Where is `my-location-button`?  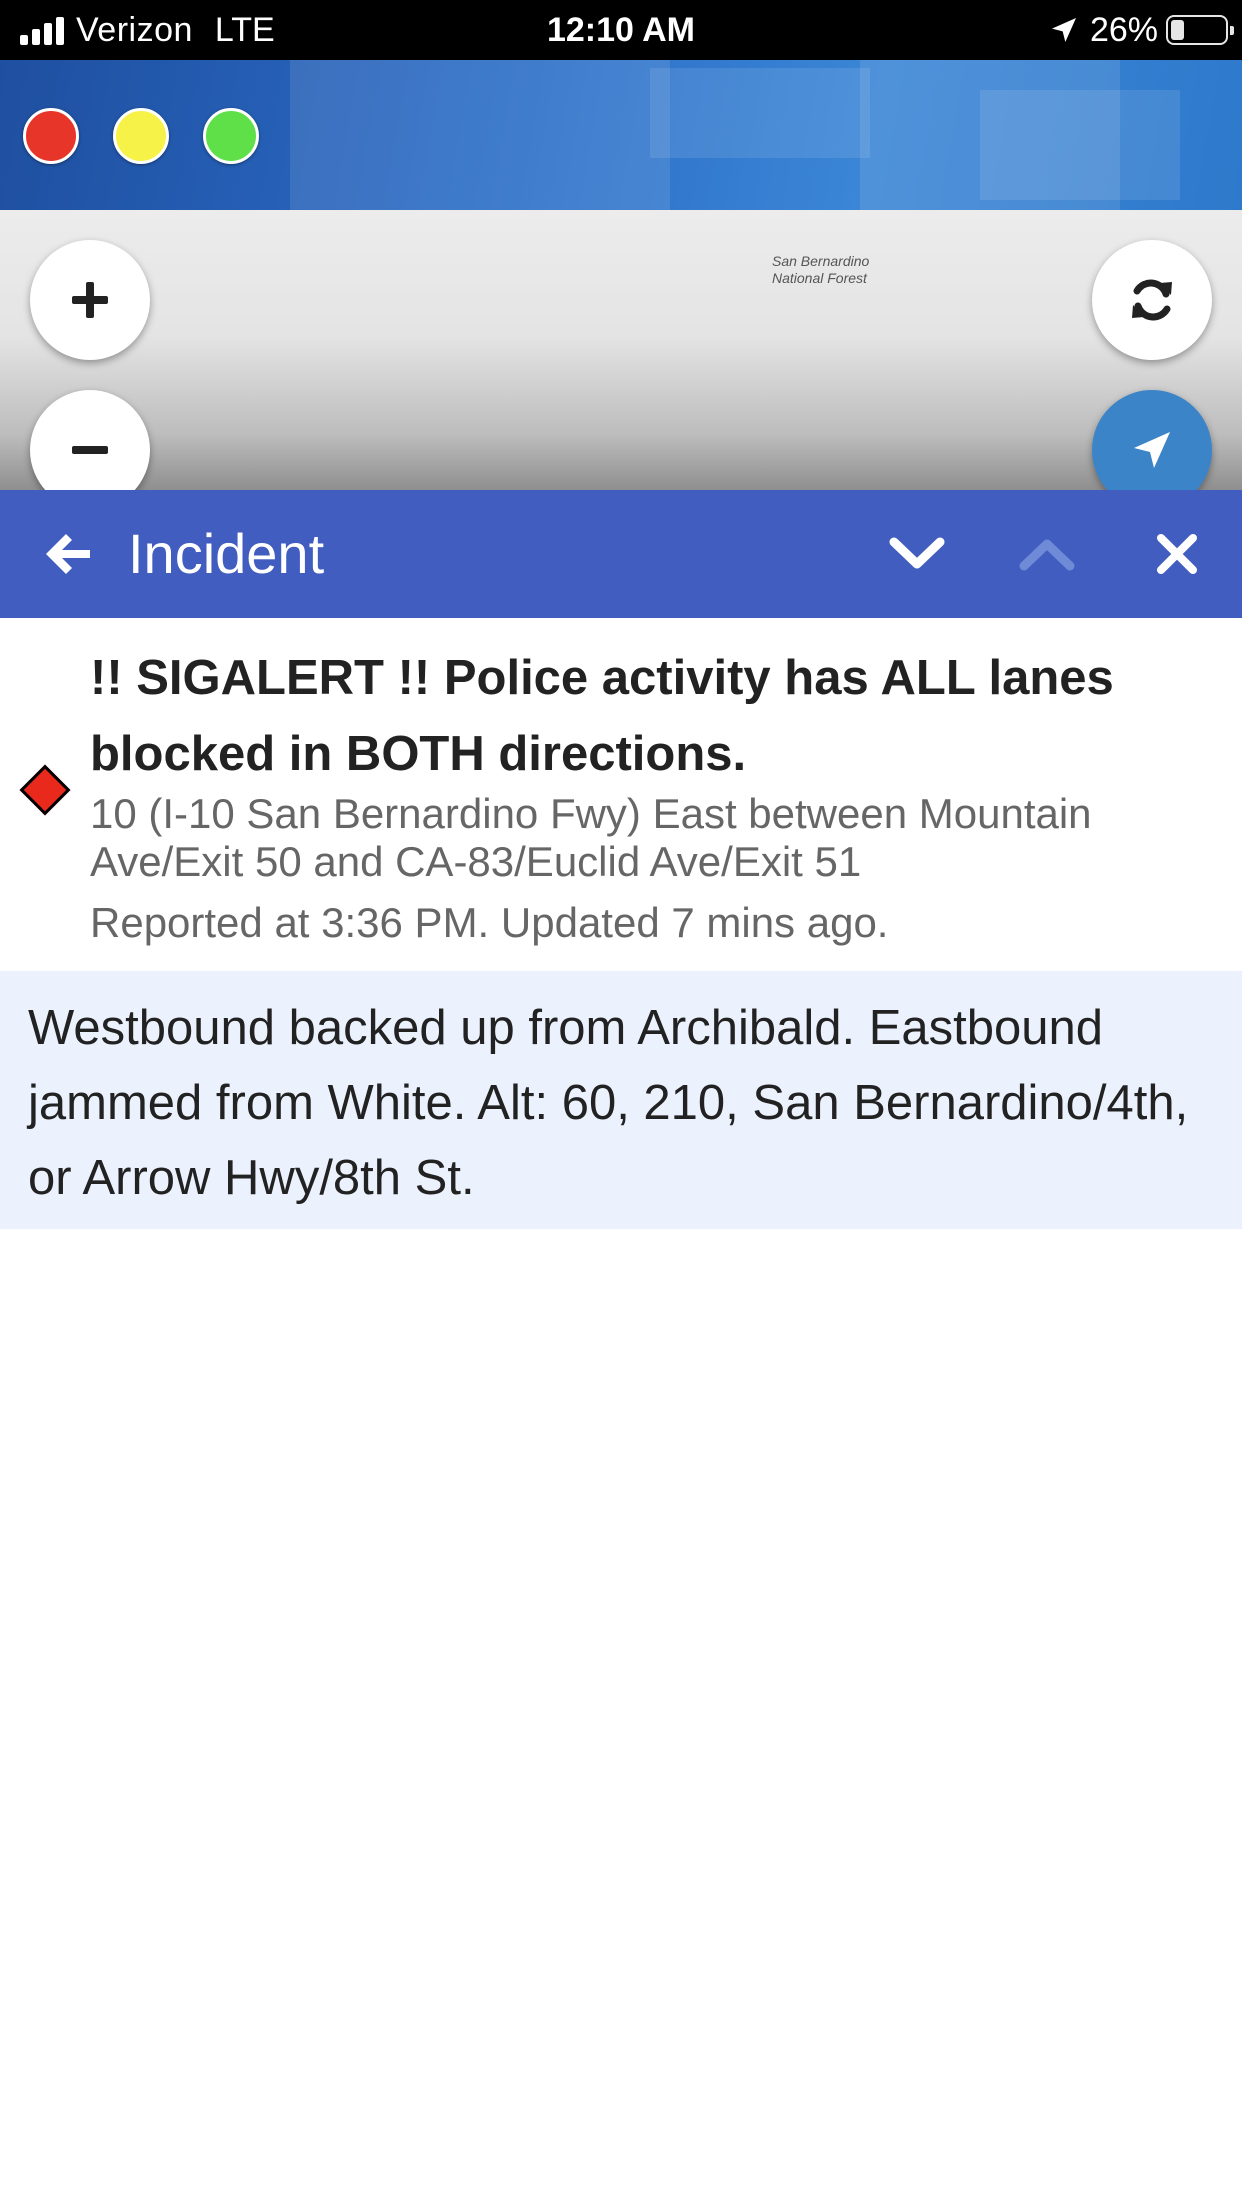
my-location-button is located at coordinates (1152, 440).